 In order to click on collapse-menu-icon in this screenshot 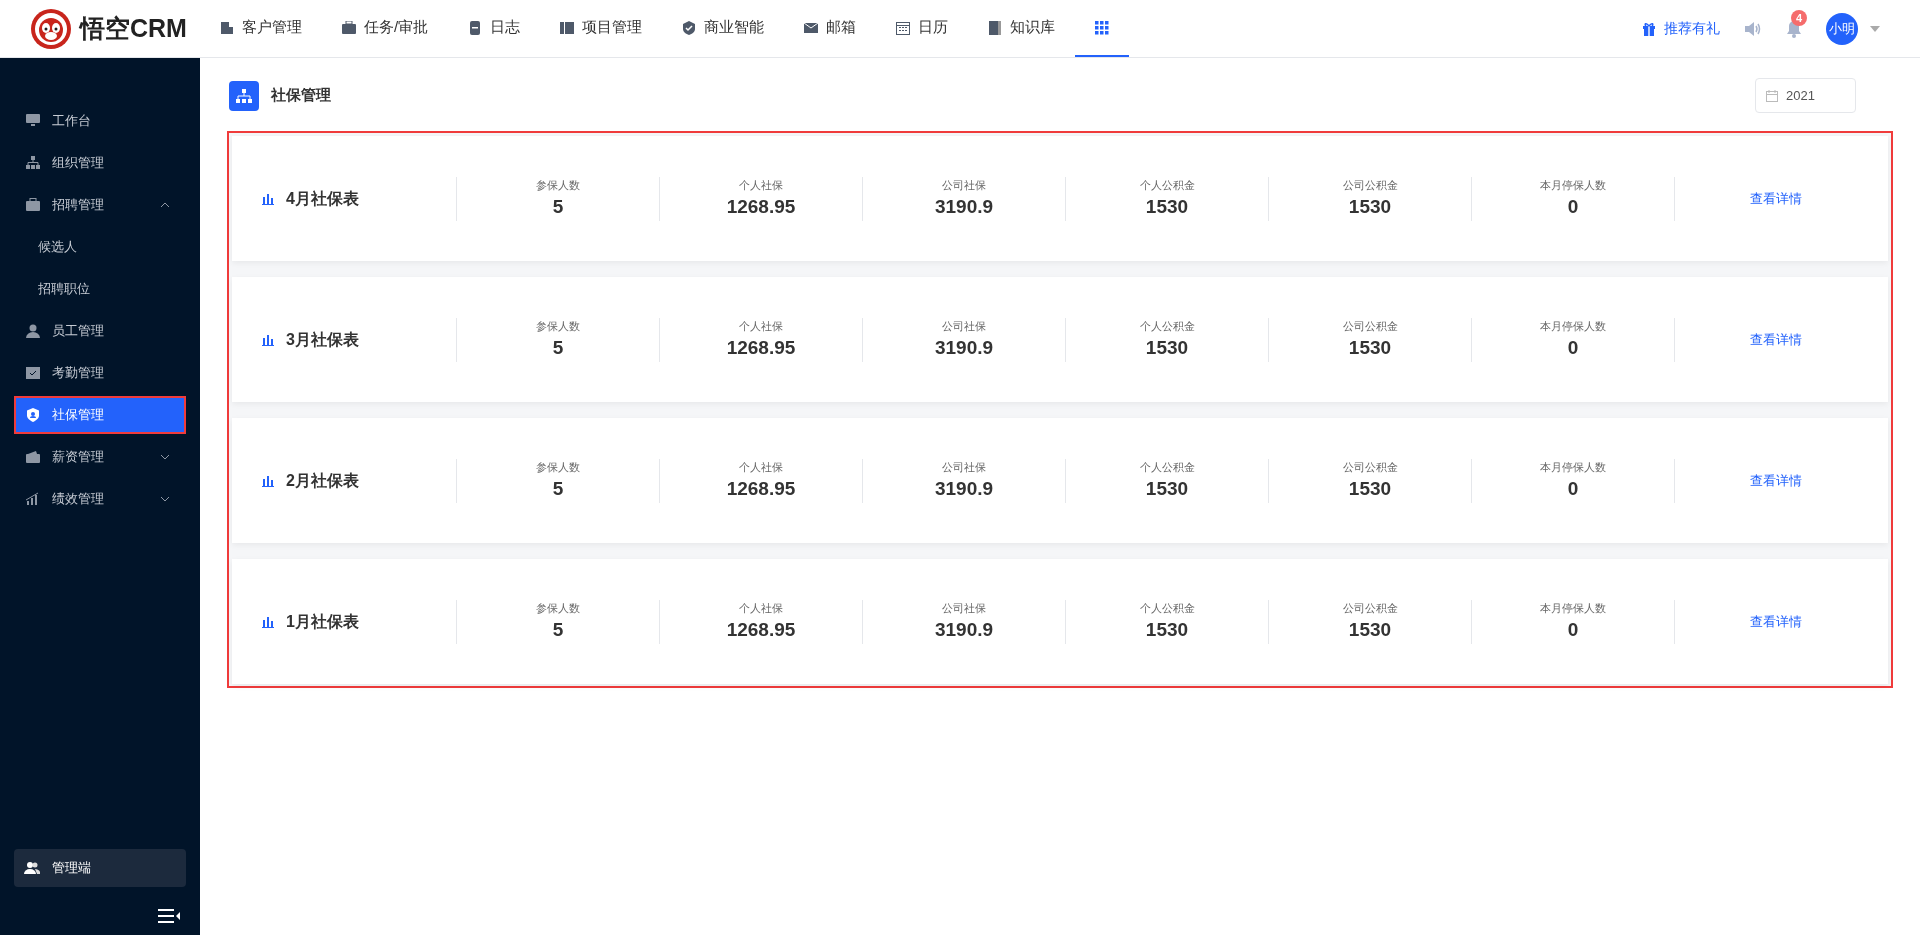, I will do `click(169, 916)`.